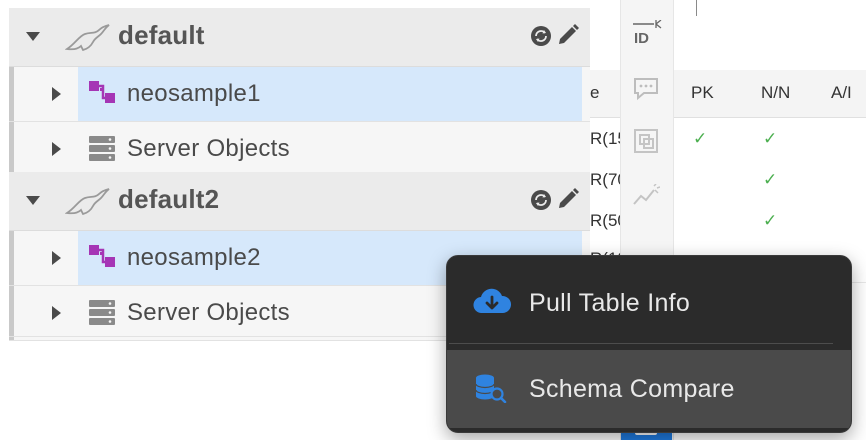 This screenshot has width=866, height=440. What do you see at coordinates (769, 35) in the screenshot?
I see `designer-topbar` at bounding box center [769, 35].